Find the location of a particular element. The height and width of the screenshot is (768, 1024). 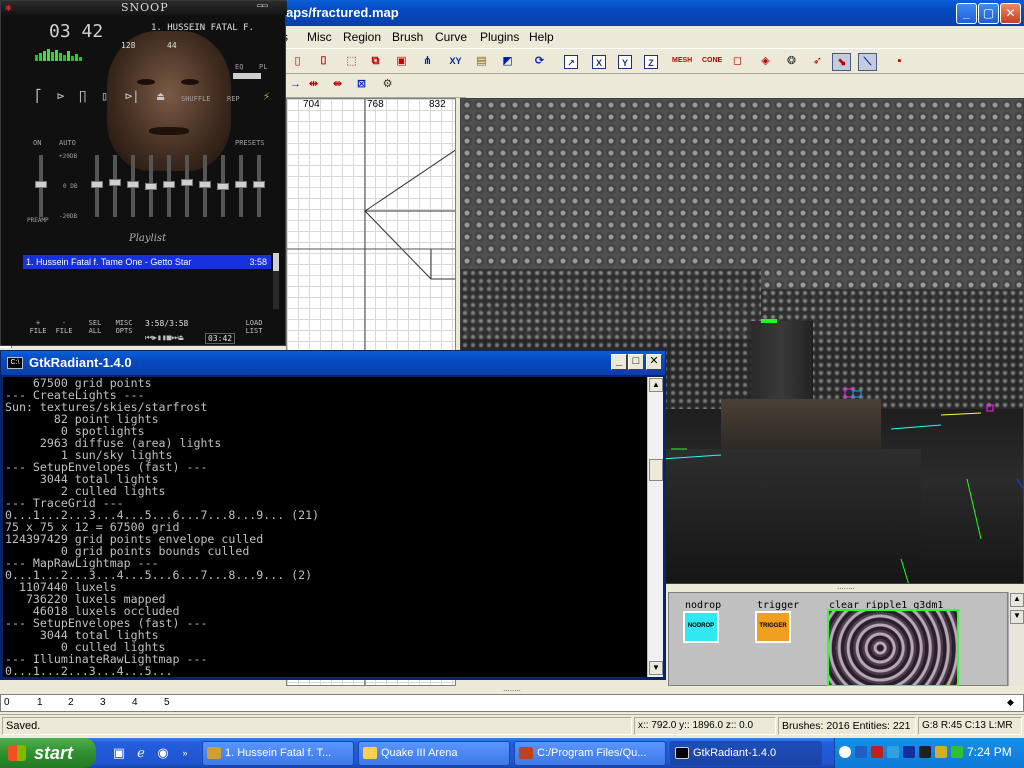

tray-app-icon is located at coordinates (909, 752).